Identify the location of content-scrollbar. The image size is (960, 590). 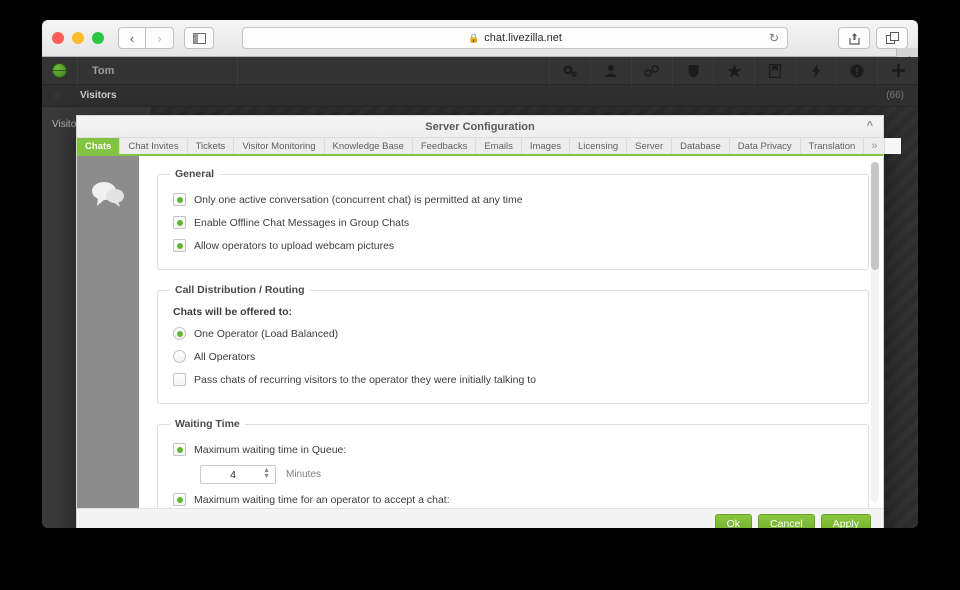
(875, 332).